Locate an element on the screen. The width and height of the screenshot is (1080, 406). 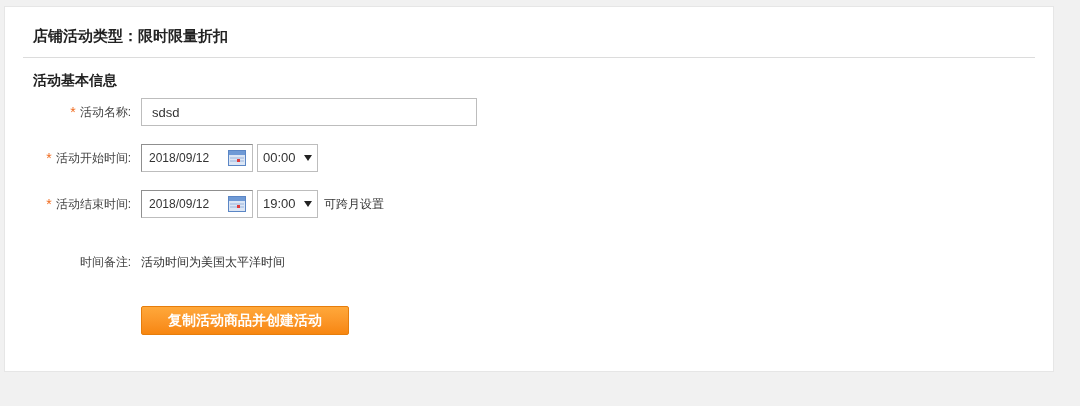
time-select: 19:00 is located at coordinates (287, 204).